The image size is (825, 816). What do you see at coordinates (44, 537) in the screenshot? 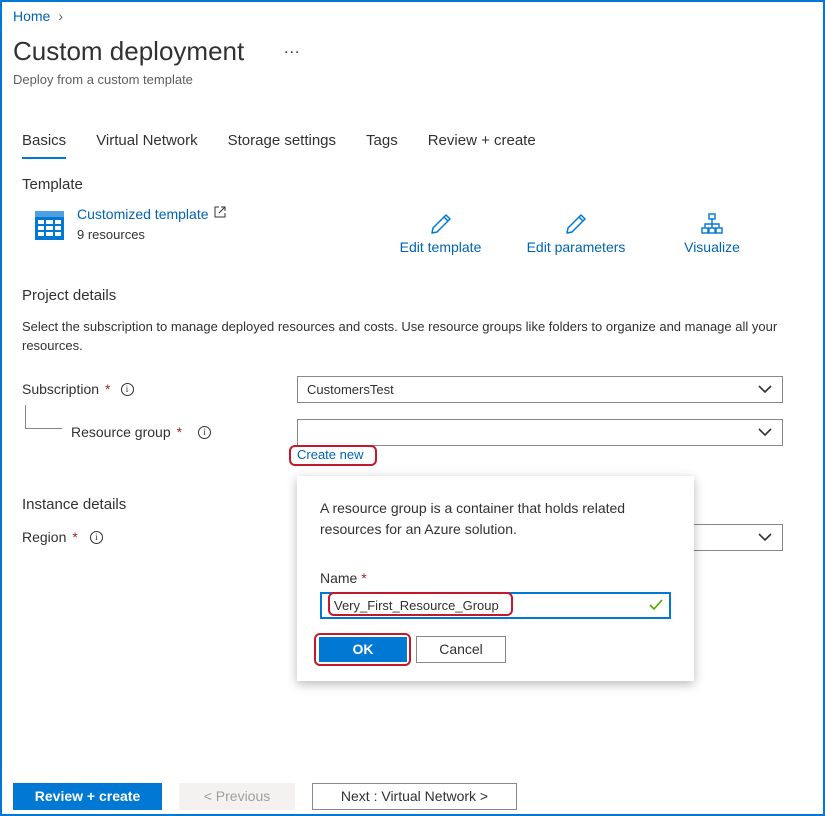
I see `region-label-text: Region` at bounding box center [44, 537].